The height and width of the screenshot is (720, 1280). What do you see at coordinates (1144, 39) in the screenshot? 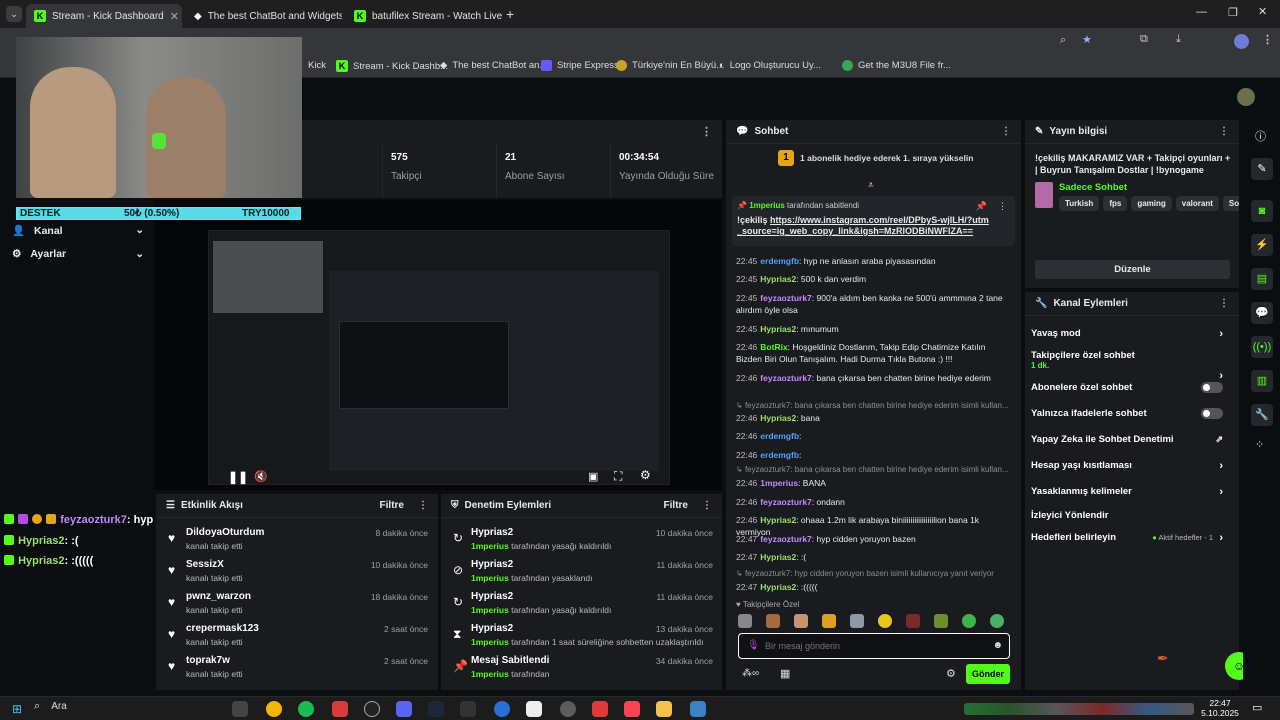
I see `extension-icon: ⧉` at bounding box center [1144, 39].